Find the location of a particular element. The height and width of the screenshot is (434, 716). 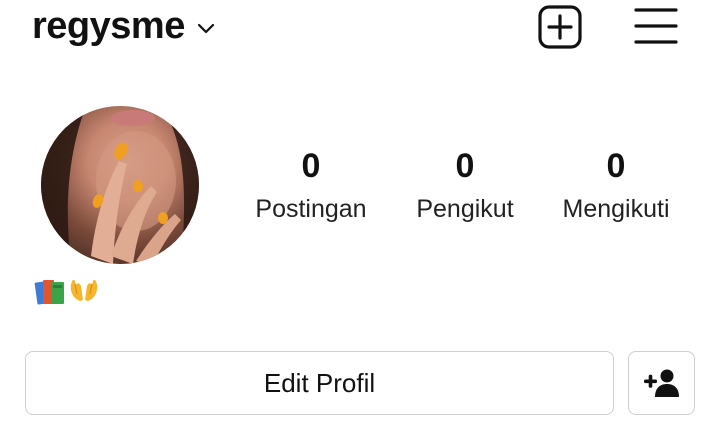

followers-label: Pengikut is located at coordinates (465, 209).